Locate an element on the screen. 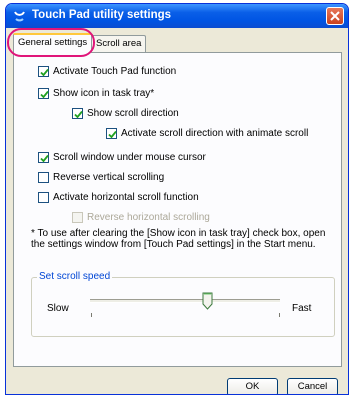 This screenshot has height=398, width=353. tab-general-settings: General settings is located at coordinates (53, 43).